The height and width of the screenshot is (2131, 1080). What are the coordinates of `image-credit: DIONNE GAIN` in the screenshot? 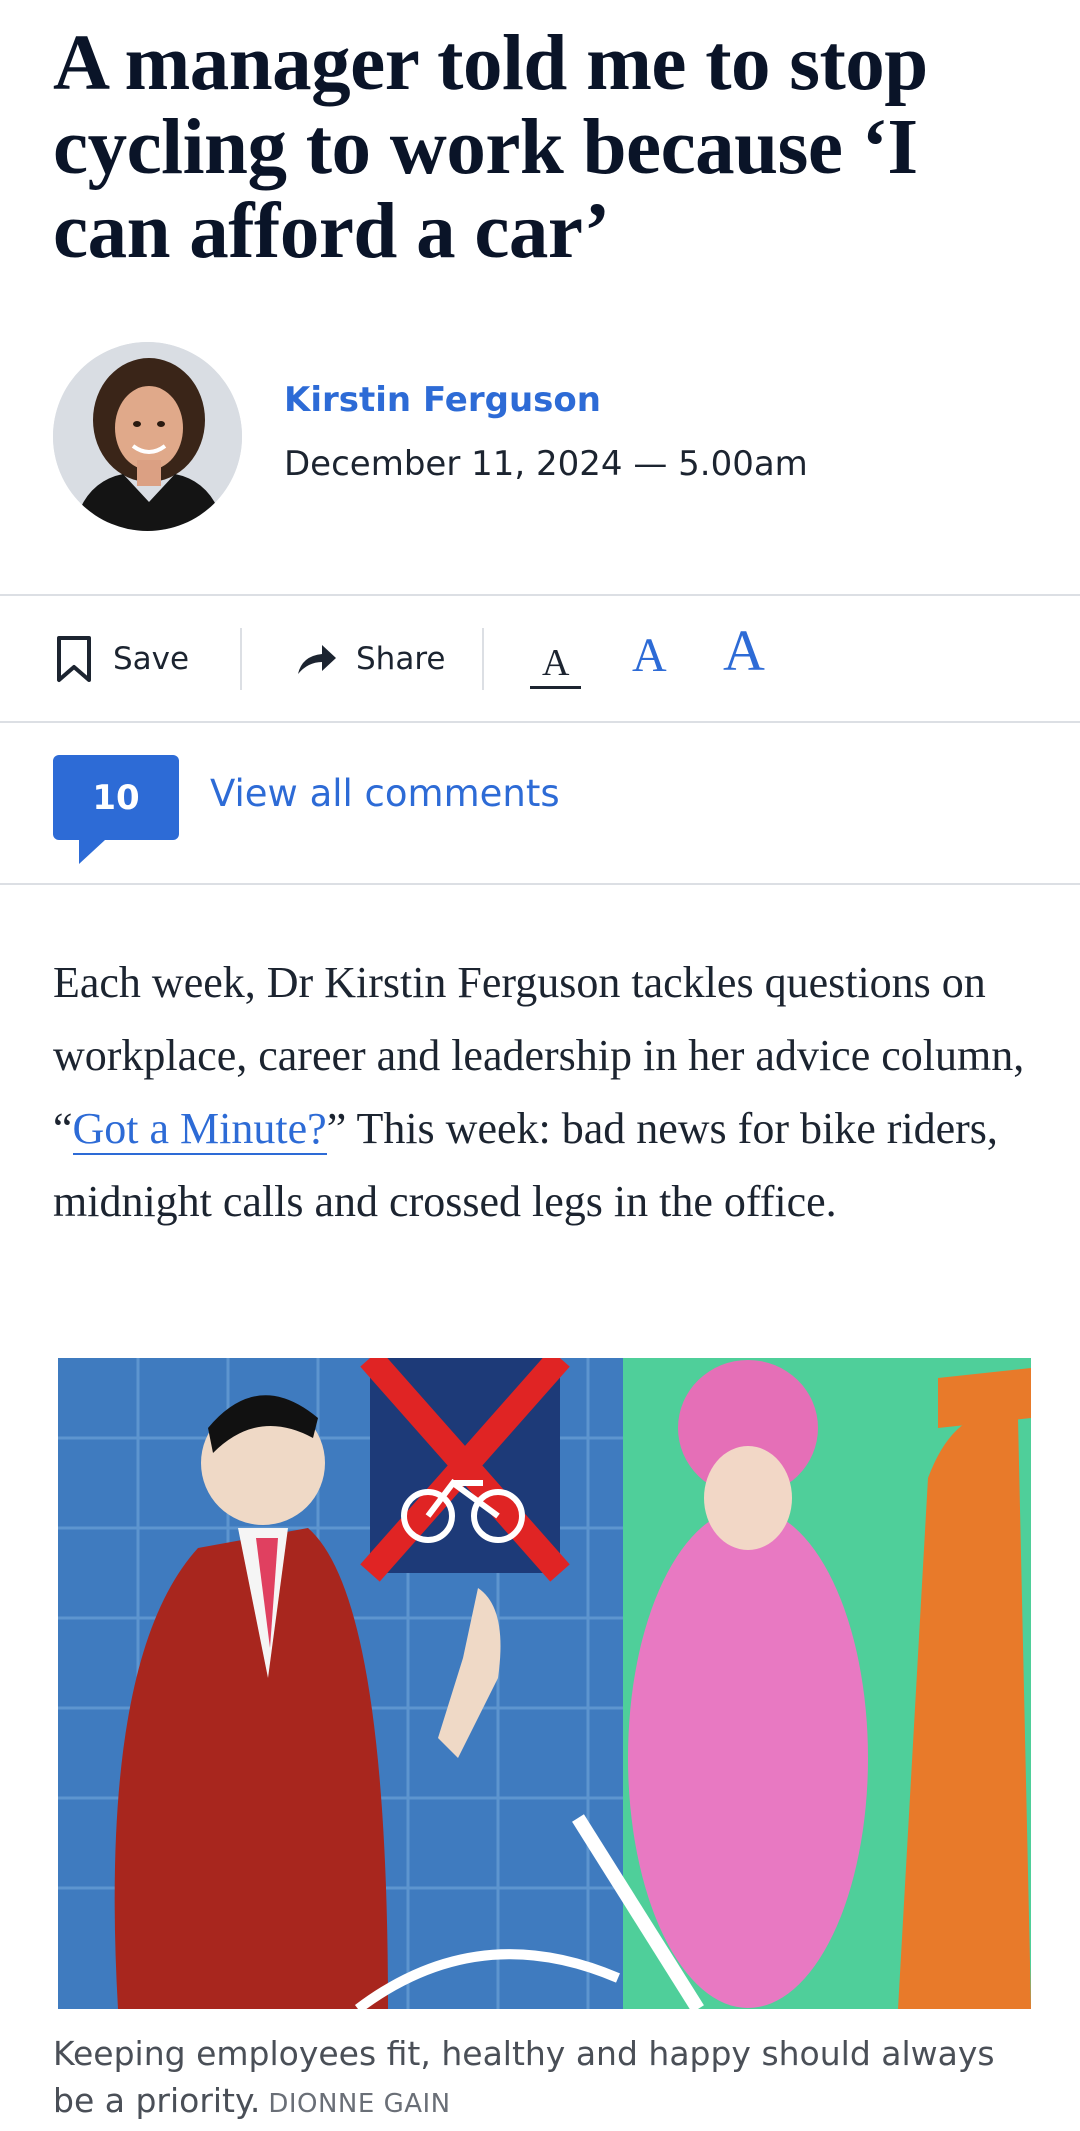 It's located at (359, 2104).